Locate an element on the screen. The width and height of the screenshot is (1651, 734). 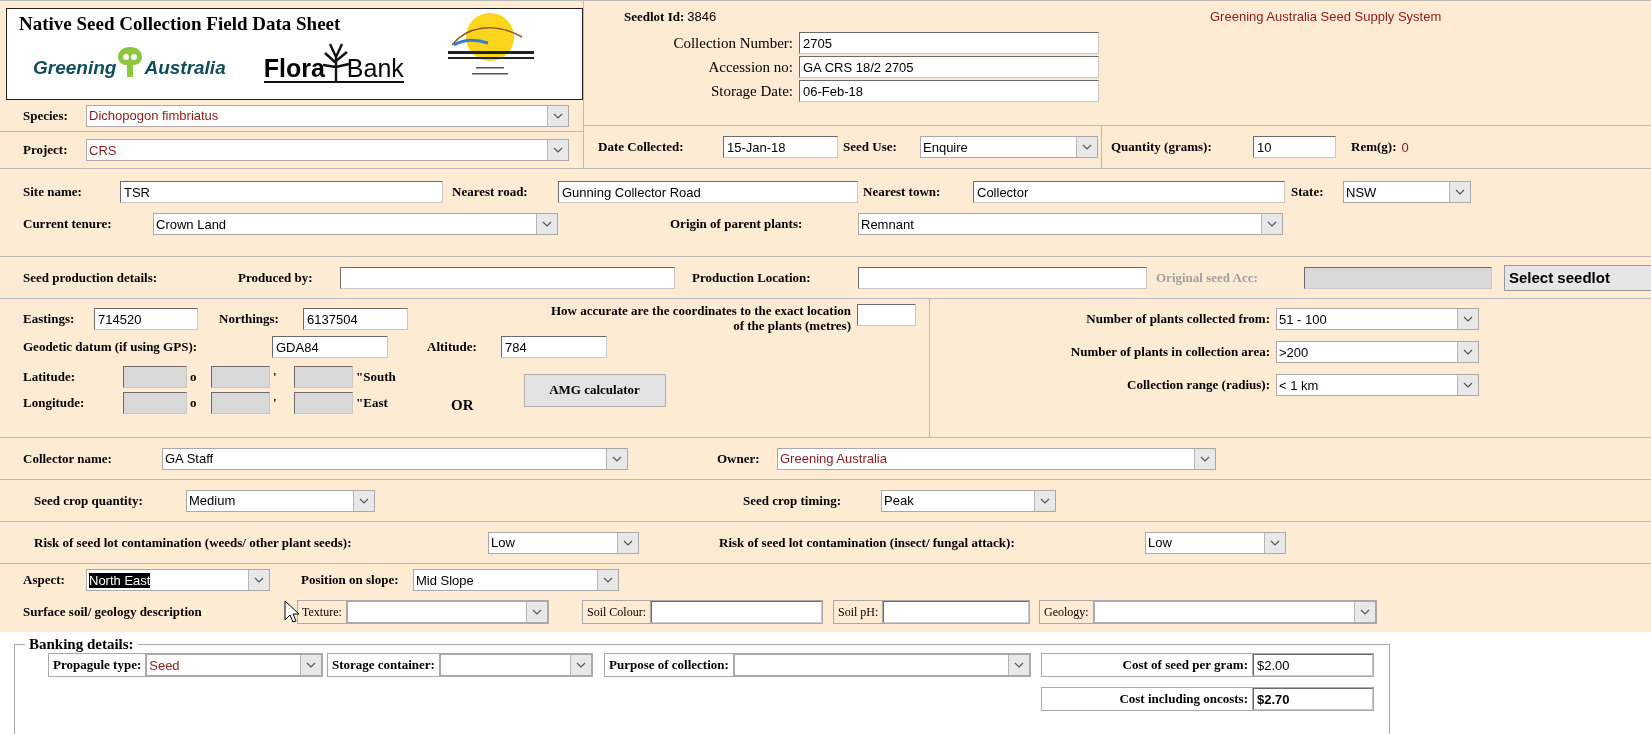
field-label: Risk of seed lot contamination (insect/ fungal attack): is located at coordinates (867, 542).